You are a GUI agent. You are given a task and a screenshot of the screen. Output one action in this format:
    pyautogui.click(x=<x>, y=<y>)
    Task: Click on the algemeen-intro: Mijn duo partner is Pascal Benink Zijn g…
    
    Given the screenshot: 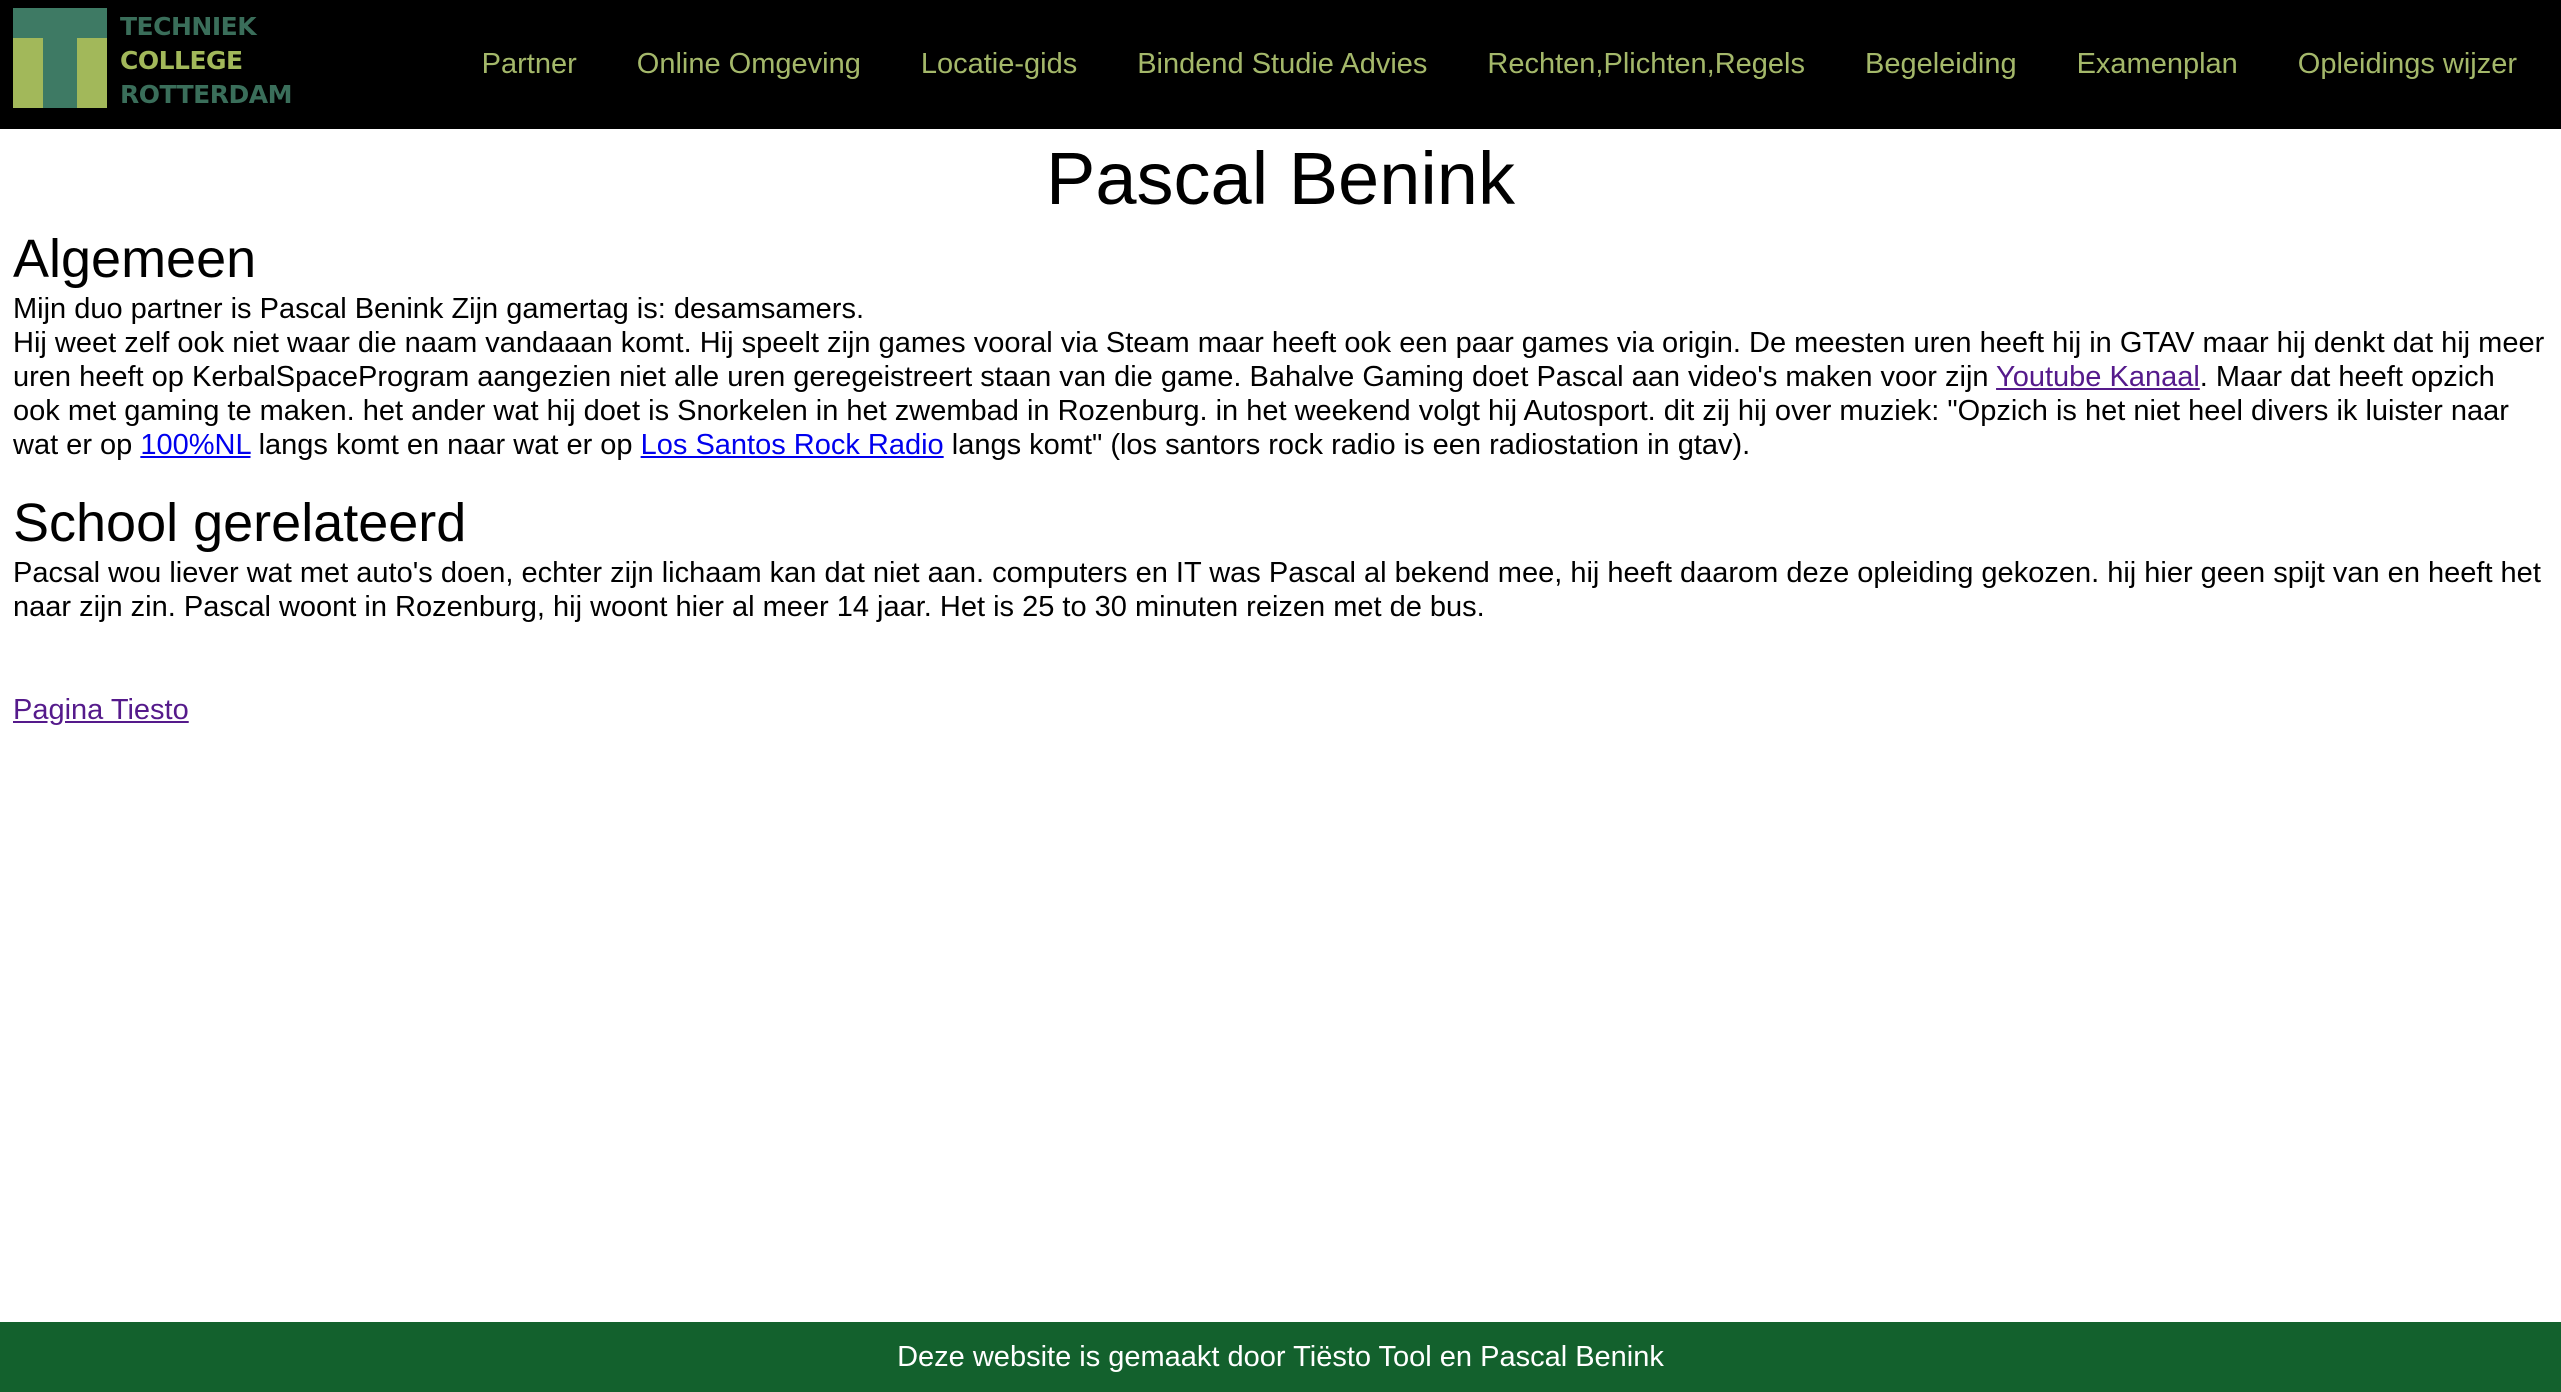 What is the action you would take?
    pyautogui.click(x=439, y=309)
    